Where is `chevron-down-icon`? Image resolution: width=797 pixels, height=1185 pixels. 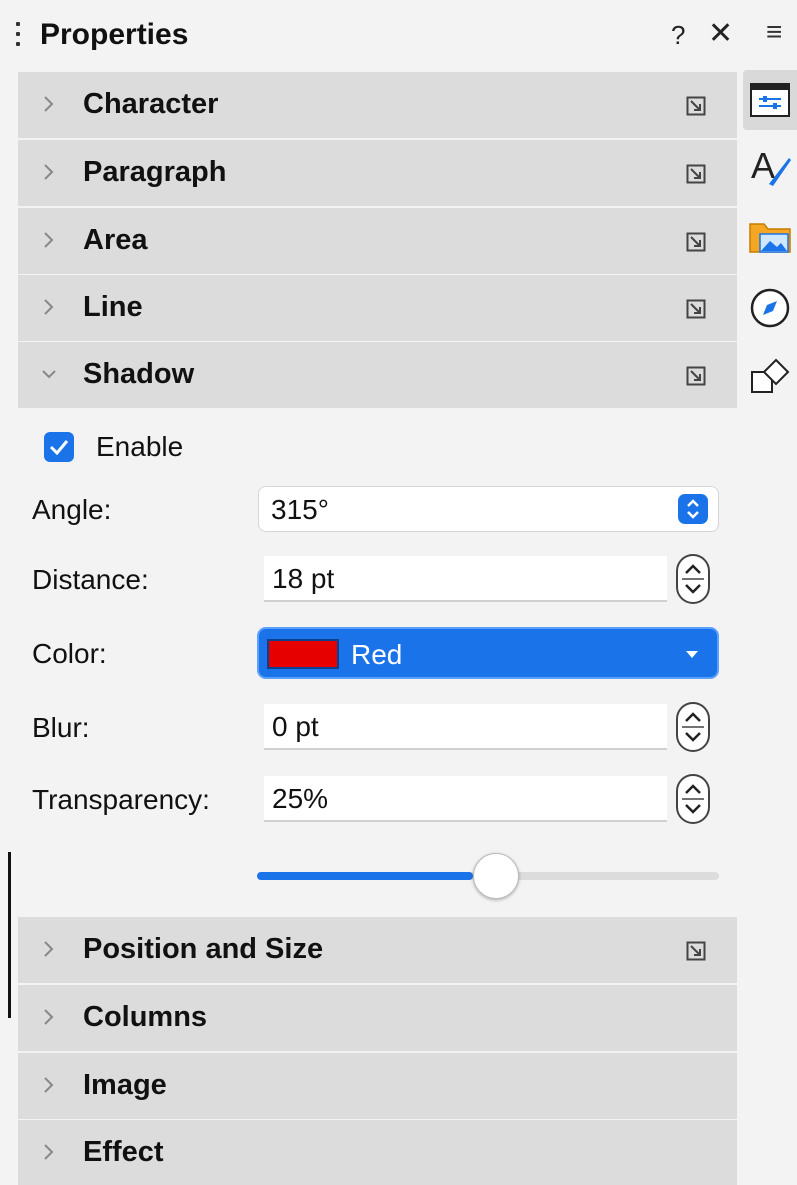
chevron-down-icon is located at coordinates (49, 374).